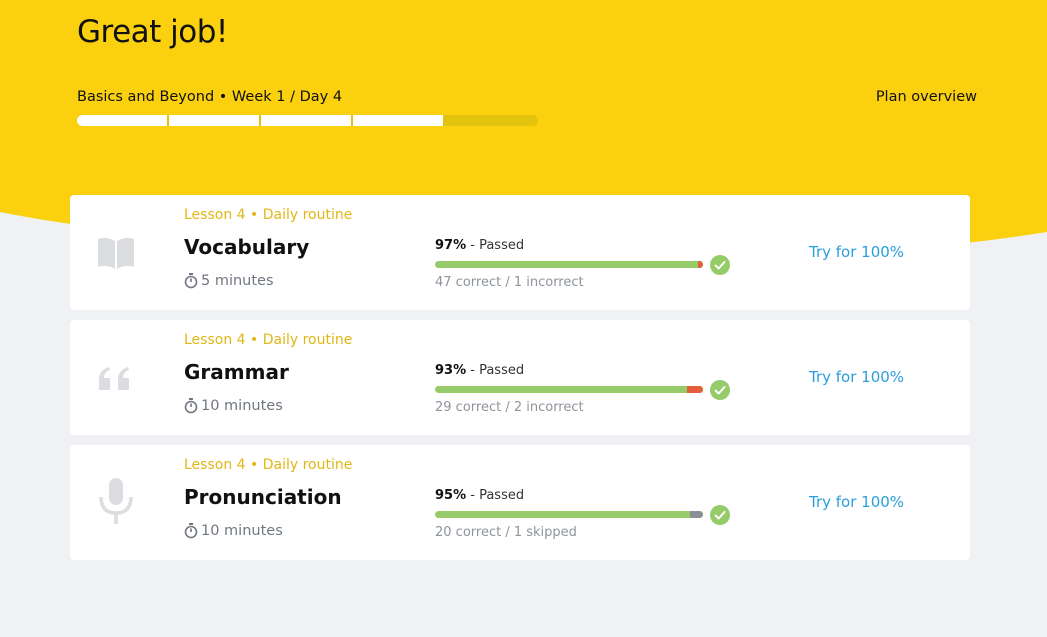  Describe the element at coordinates (236, 372) in the screenshot. I see `lesson-title: Grammar` at that location.